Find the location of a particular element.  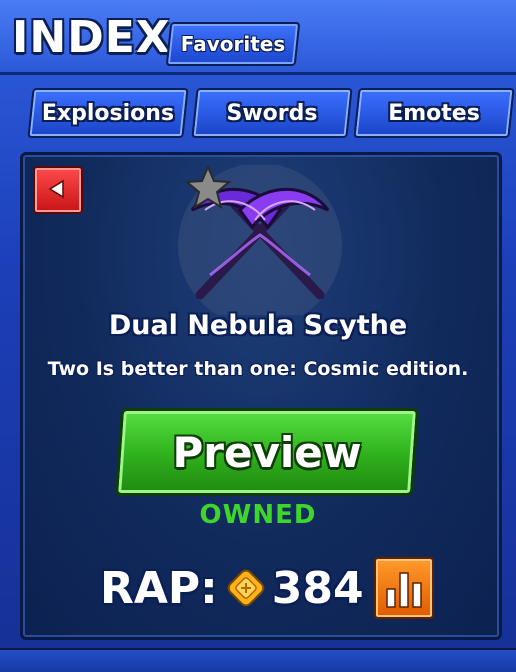

back-button is located at coordinates (58, 190).